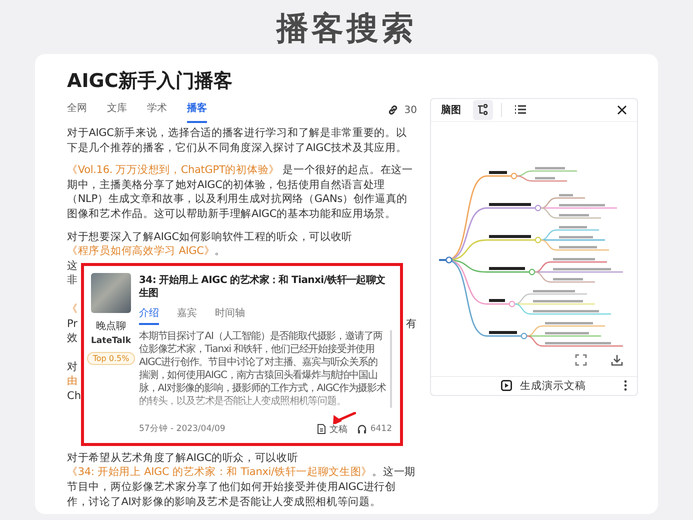  Describe the element at coordinates (197, 110) in the screenshot. I see `search-tab: 播客` at that location.